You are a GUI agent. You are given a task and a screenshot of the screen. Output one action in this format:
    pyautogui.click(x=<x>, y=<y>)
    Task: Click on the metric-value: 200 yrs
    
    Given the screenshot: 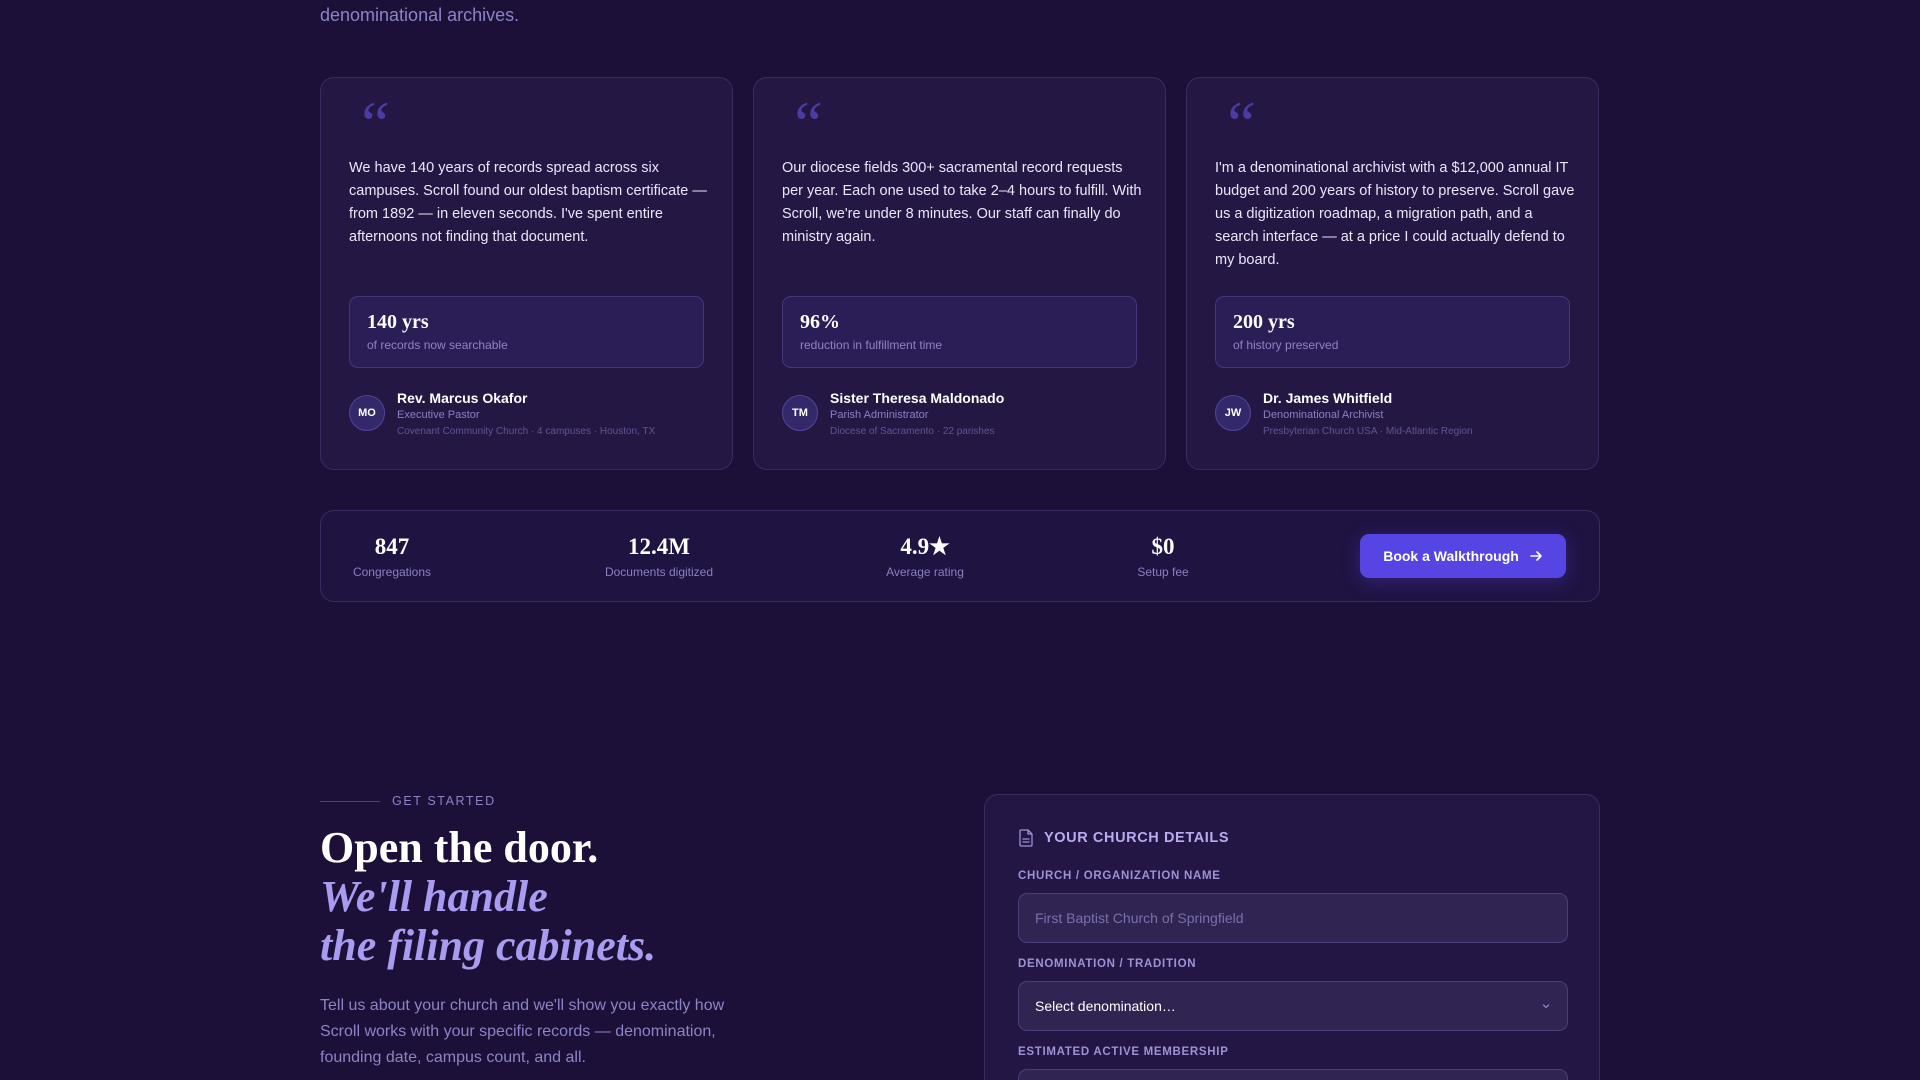 What is the action you would take?
    pyautogui.click(x=1264, y=322)
    